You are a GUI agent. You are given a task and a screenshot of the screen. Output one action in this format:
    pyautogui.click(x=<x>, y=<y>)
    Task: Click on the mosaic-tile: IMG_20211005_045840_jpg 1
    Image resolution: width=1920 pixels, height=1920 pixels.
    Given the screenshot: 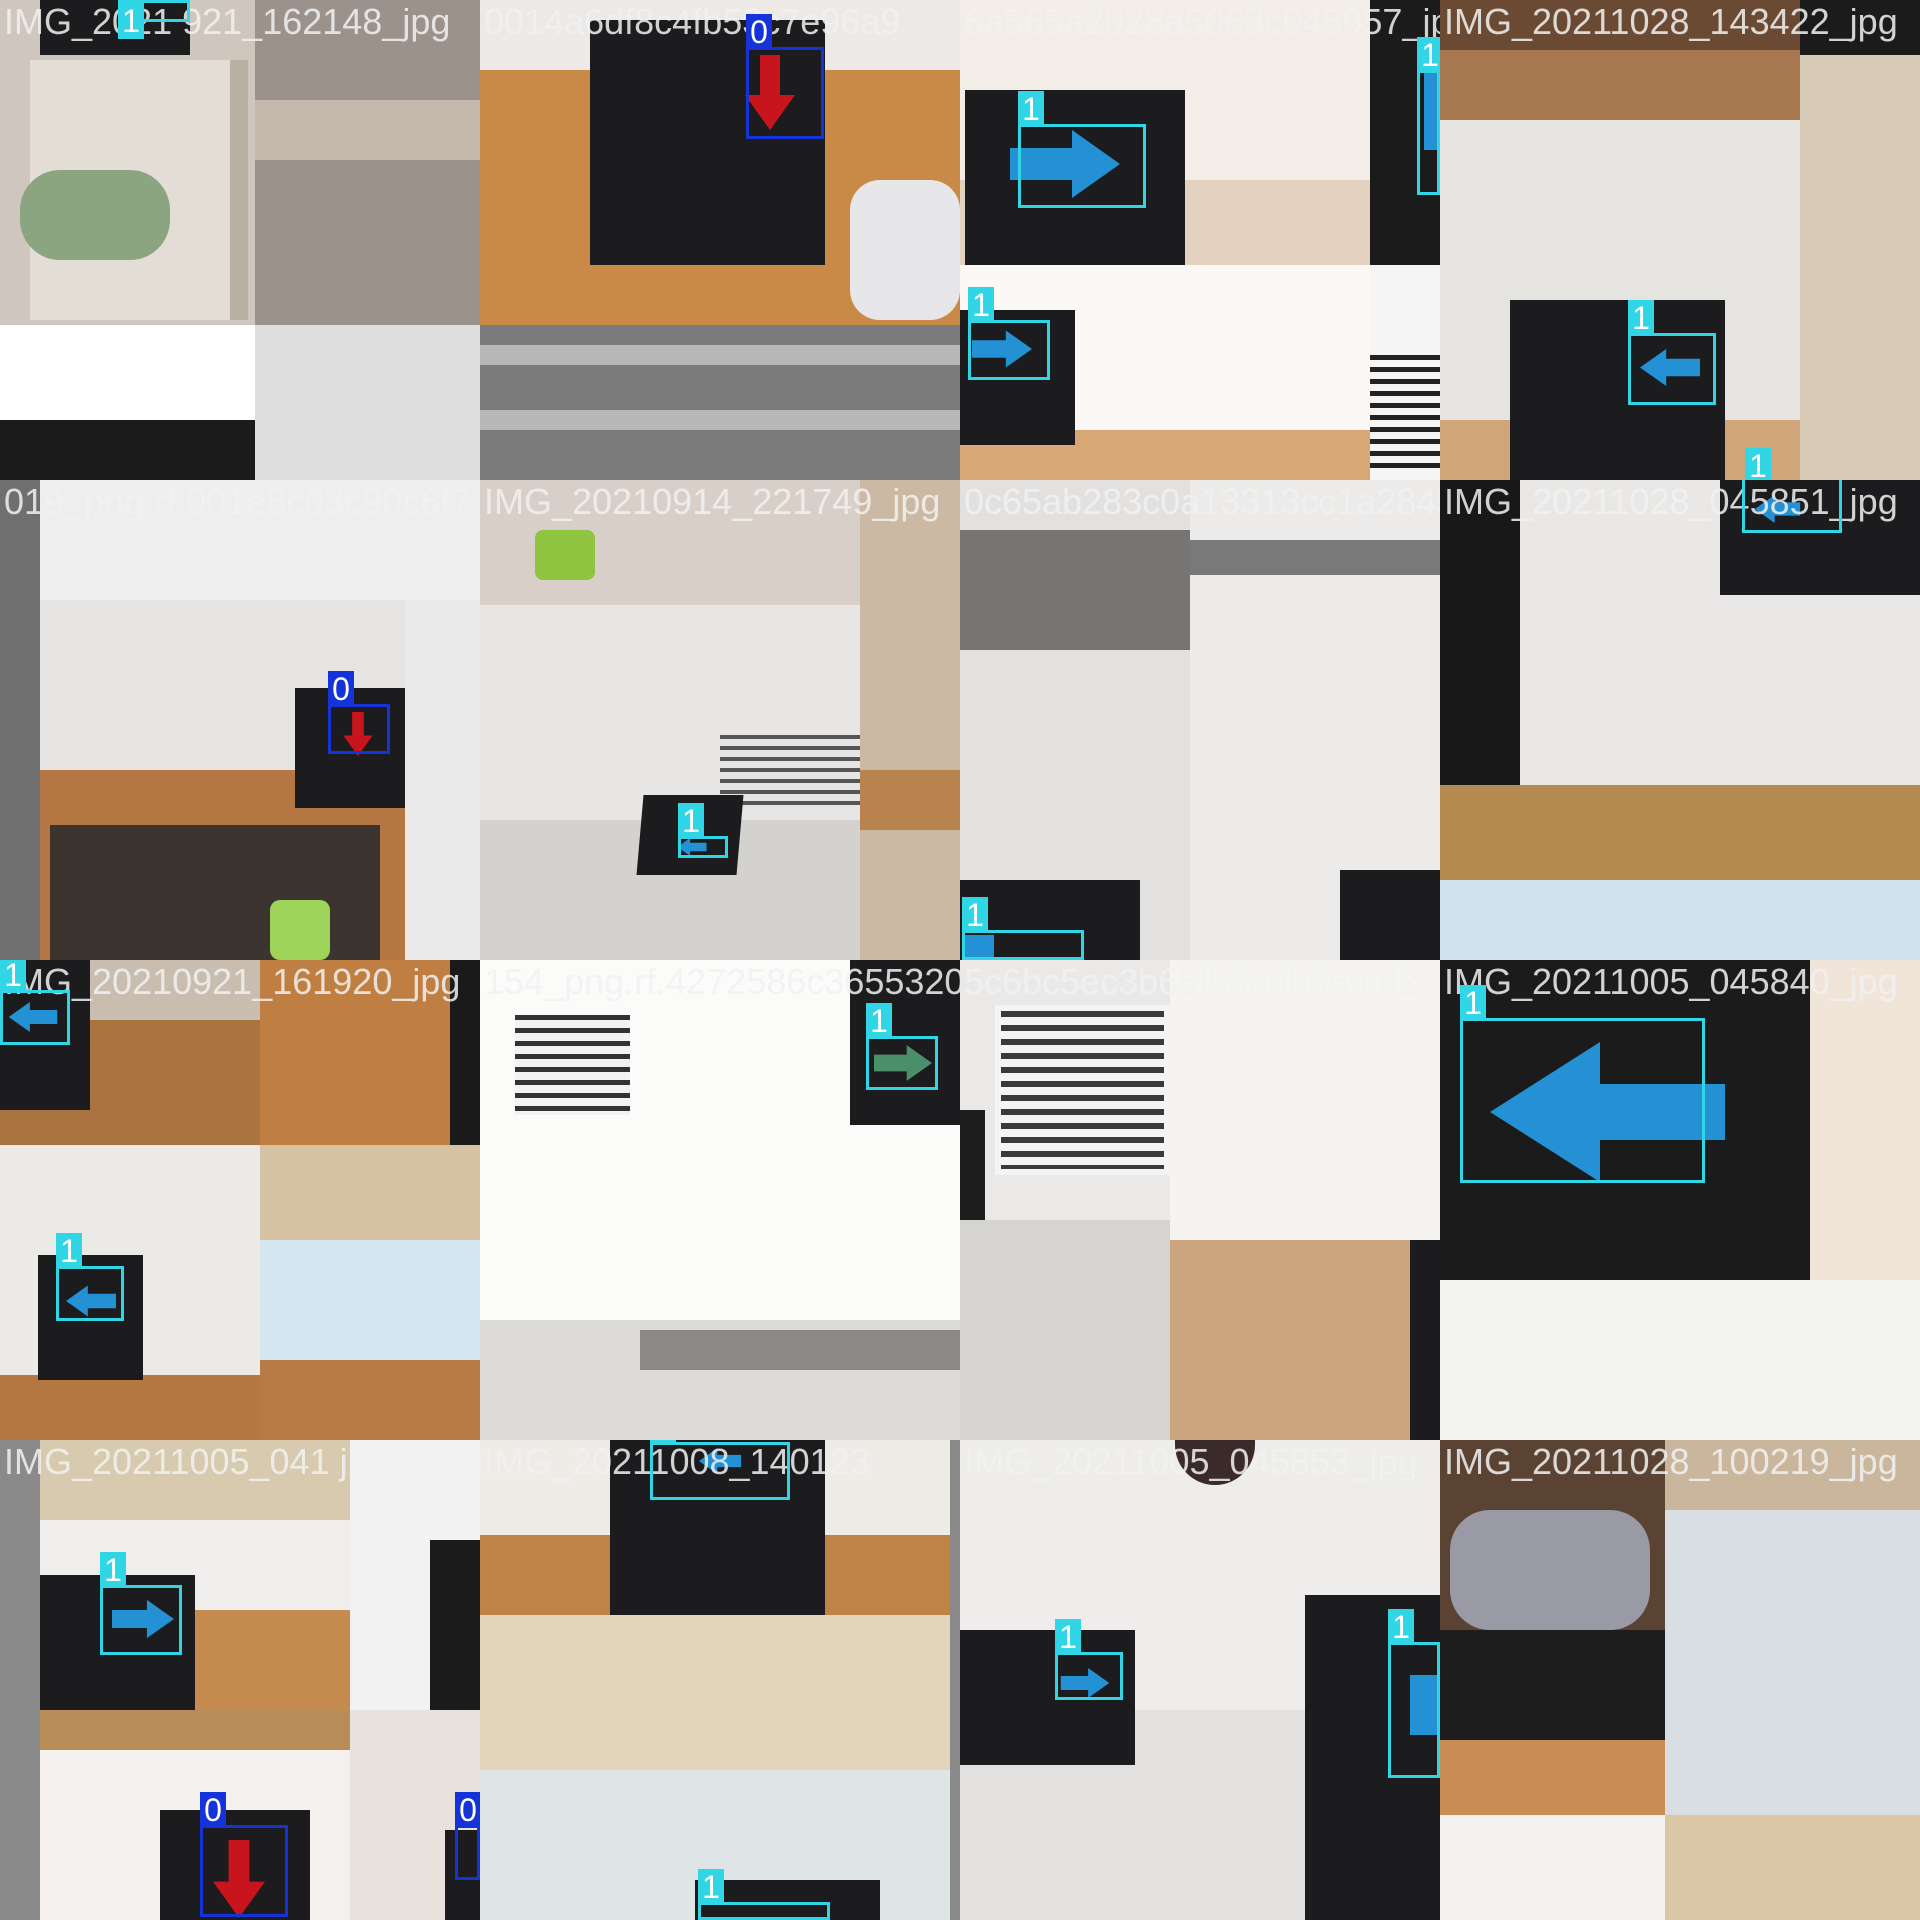 What is the action you would take?
    pyautogui.click(x=1680, y=1200)
    